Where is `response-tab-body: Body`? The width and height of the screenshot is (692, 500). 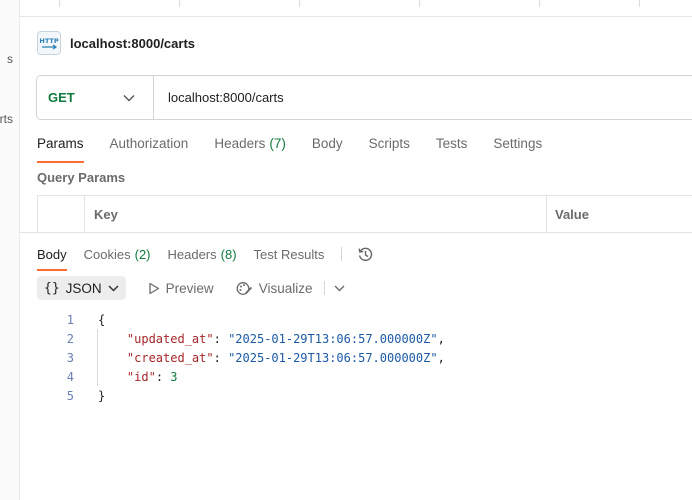
response-tab-body: Body is located at coordinates (52, 257).